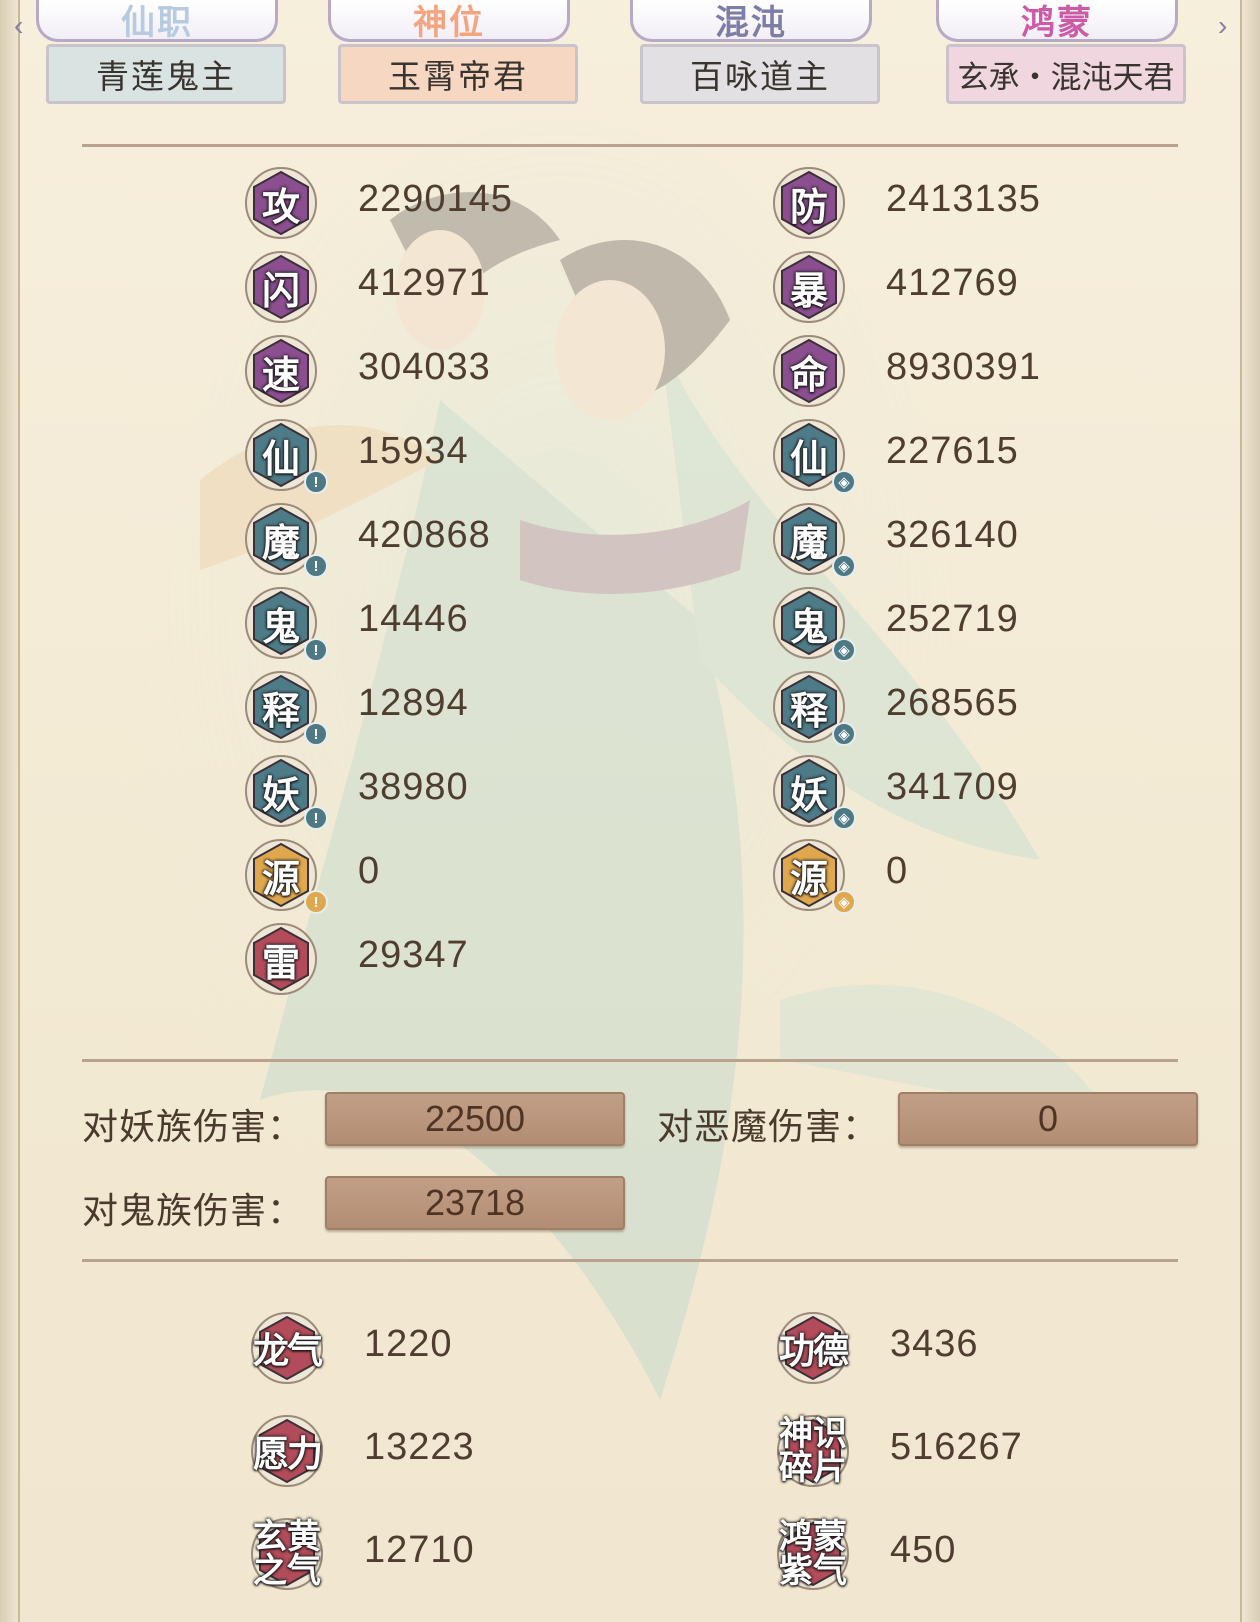  Describe the element at coordinates (475, 1203) in the screenshot. I see `damage-vs-ghost-value: 23718` at that location.